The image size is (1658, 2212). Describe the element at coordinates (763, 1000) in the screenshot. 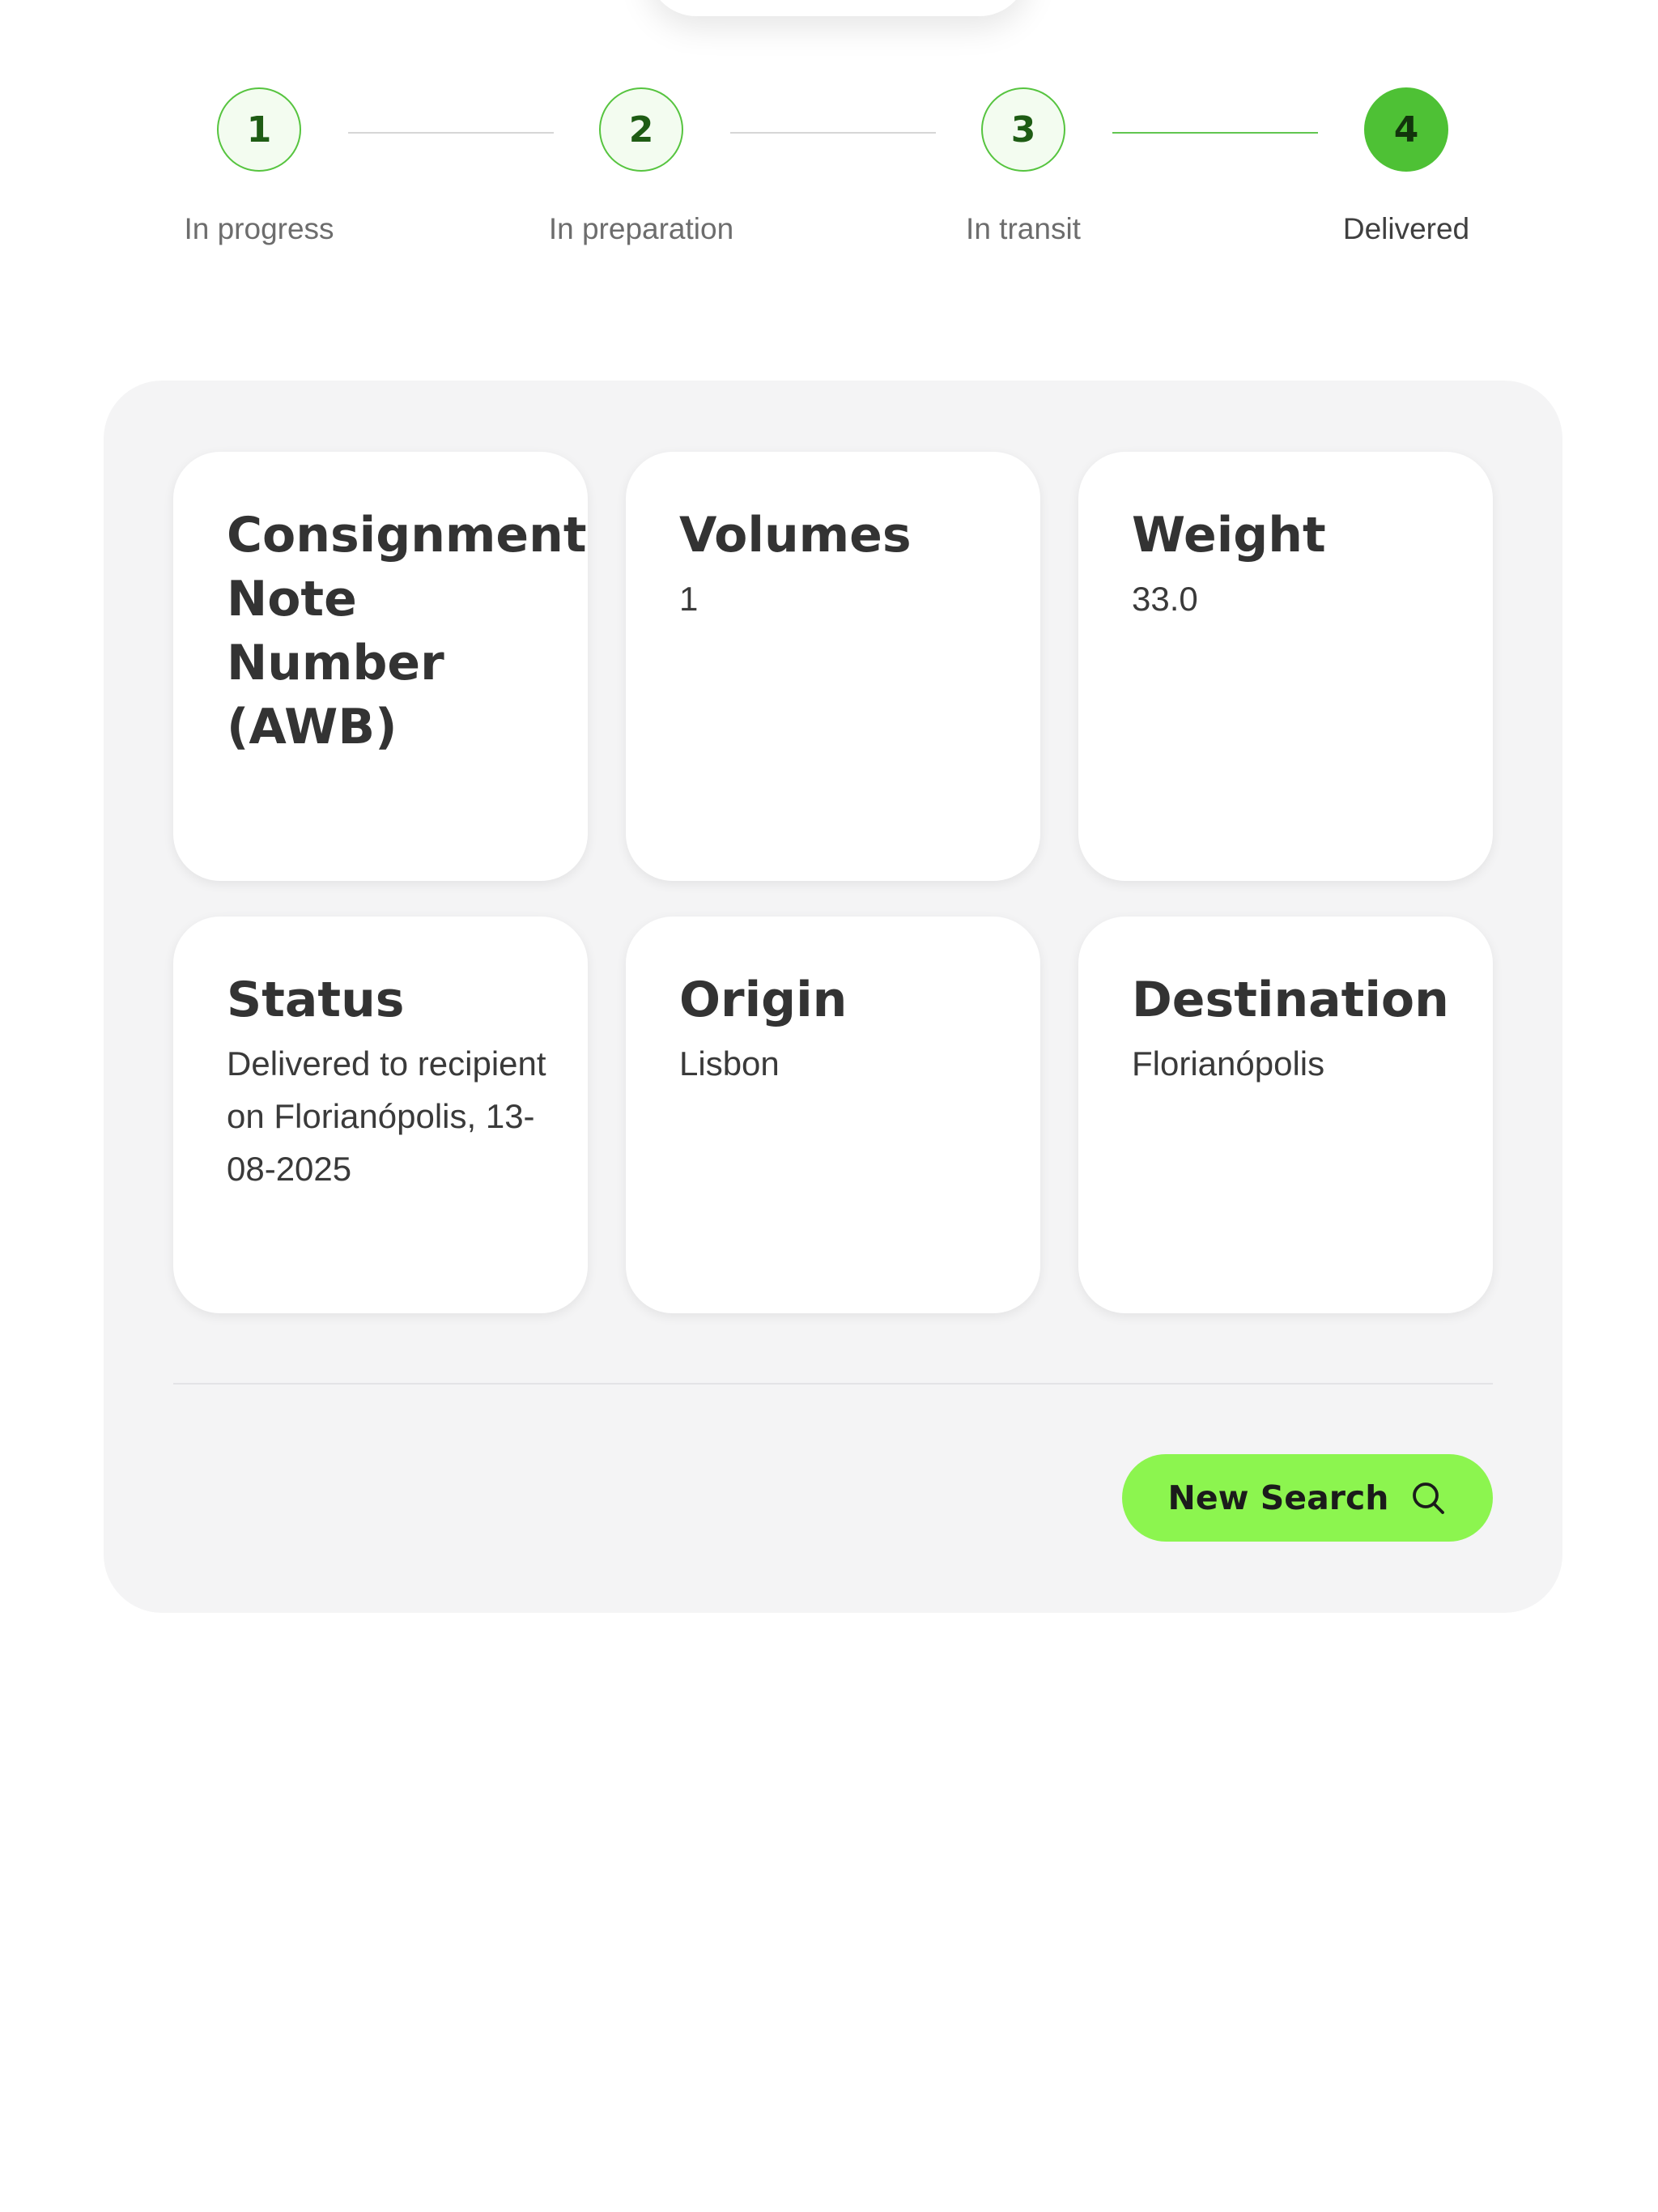

I see `origin-title: Origin` at that location.